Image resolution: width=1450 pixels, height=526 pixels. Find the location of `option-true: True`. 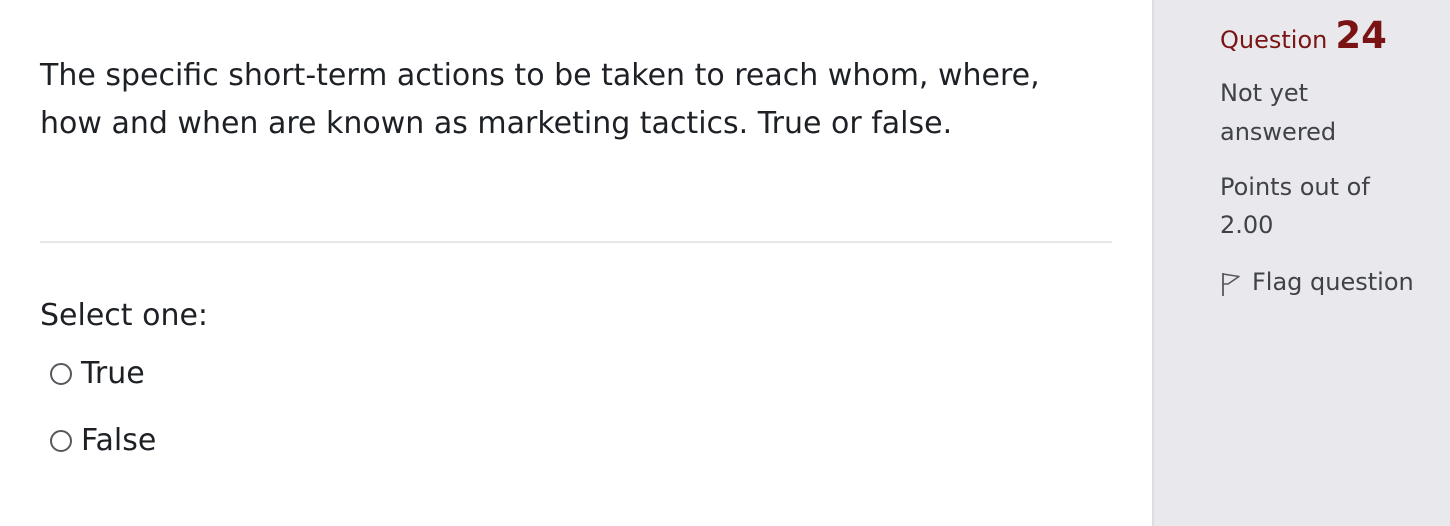

option-true: True is located at coordinates (97, 374).